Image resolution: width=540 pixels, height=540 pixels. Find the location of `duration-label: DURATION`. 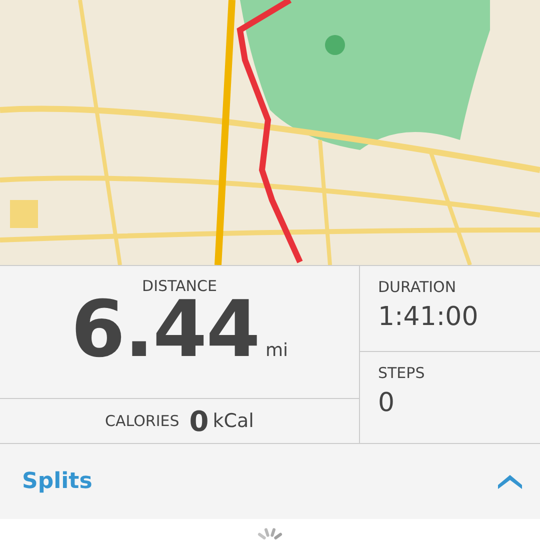

duration-label: DURATION is located at coordinates (417, 287).